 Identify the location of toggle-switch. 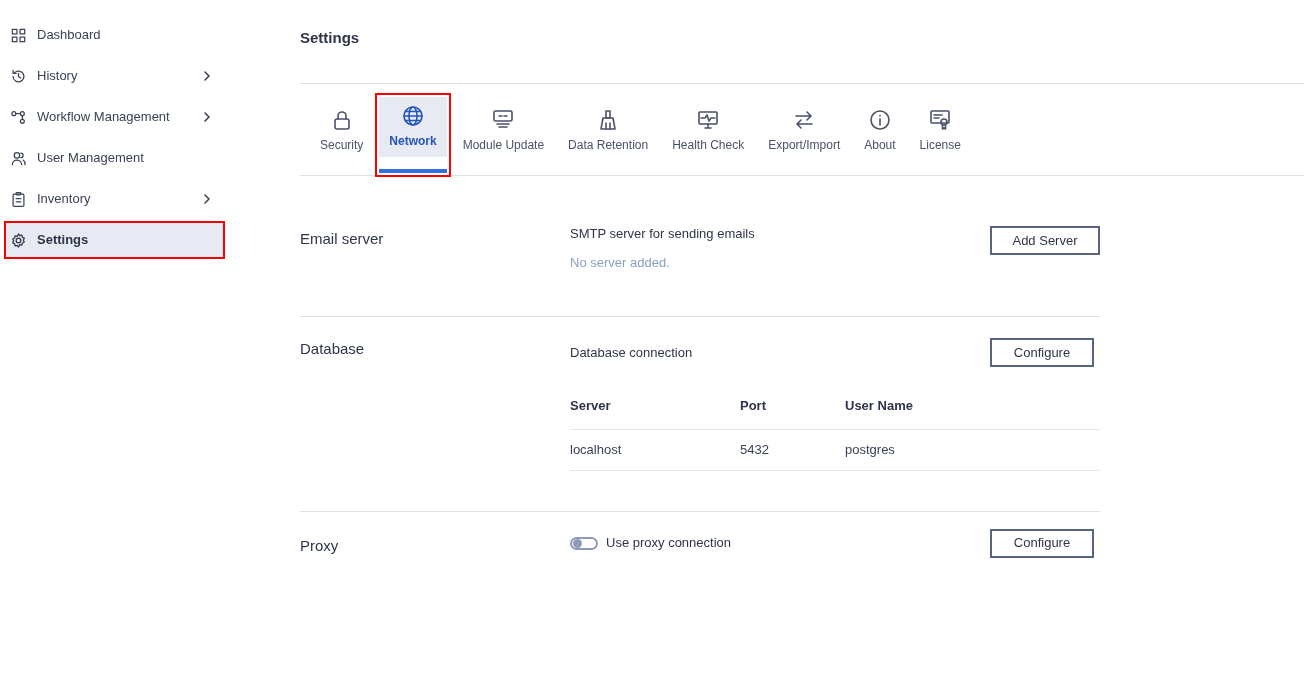
(584, 543).